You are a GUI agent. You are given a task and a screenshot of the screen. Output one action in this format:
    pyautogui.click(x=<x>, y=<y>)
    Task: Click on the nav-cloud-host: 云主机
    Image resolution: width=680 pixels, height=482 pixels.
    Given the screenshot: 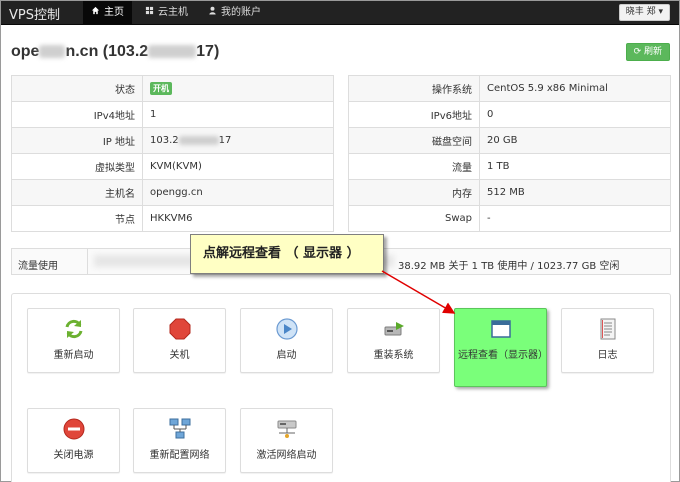 What is the action you would take?
    pyautogui.click(x=166, y=13)
    